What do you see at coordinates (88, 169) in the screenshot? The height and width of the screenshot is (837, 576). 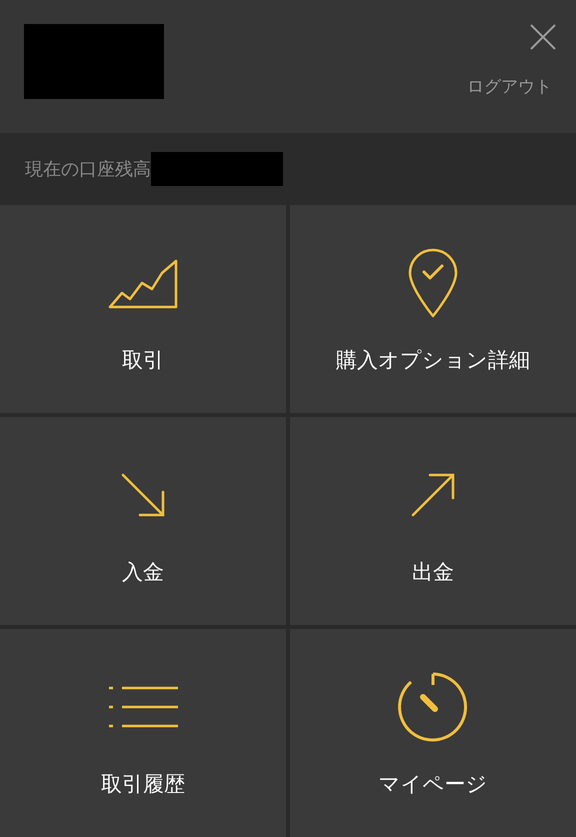 I see `balance-label: 現在の口座残高` at bounding box center [88, 169].